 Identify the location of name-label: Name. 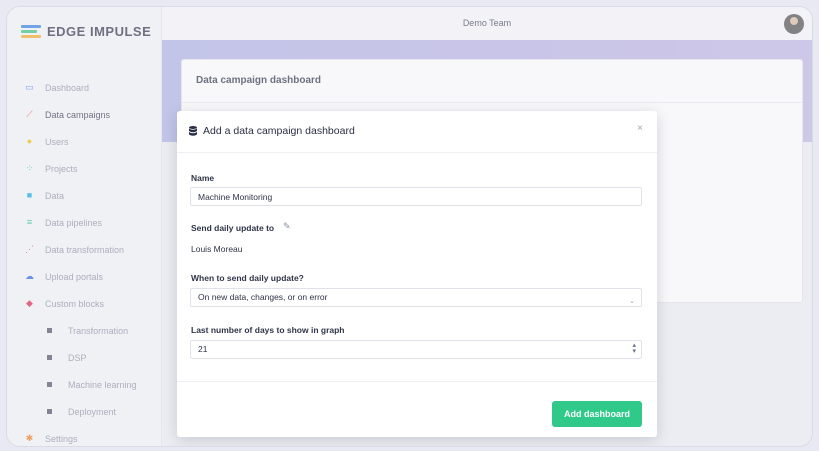
(203, 178).